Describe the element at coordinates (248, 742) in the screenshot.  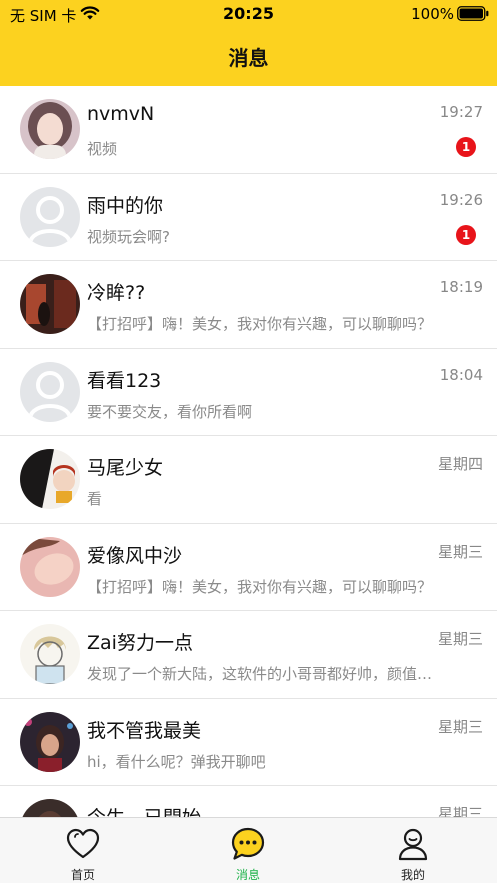
I see `conversation-row: 我不管我最美 星期三 hi，看什么呢？弹我开聊吧` at that location.